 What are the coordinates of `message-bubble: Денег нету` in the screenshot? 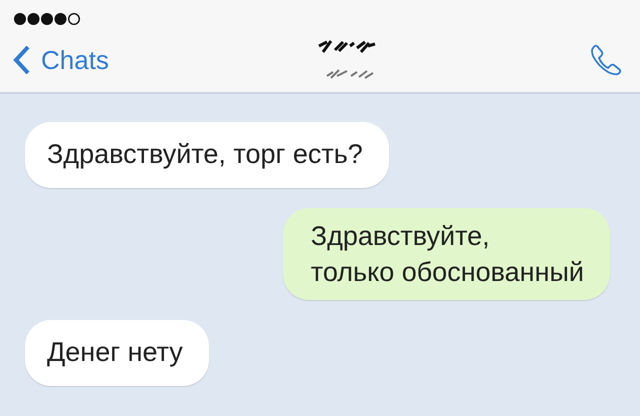 It's located at (117, 353).